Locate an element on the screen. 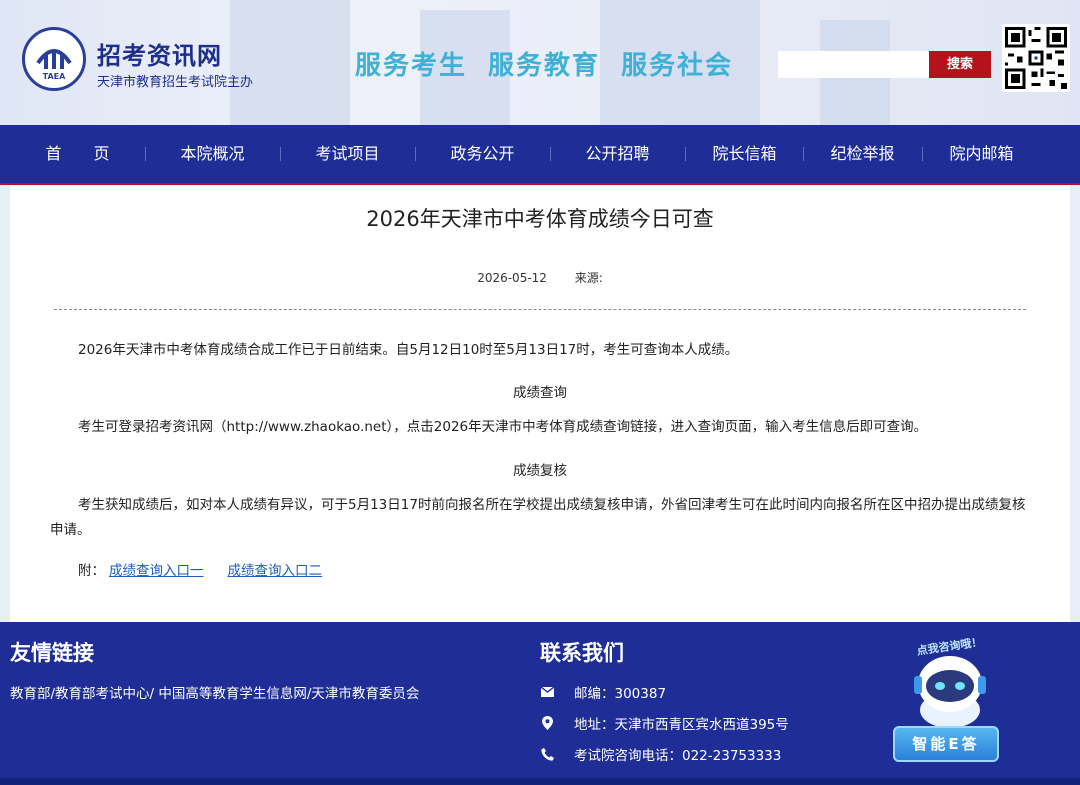  friend-links-title: 友情链接 is located at coordinates (52, 653).